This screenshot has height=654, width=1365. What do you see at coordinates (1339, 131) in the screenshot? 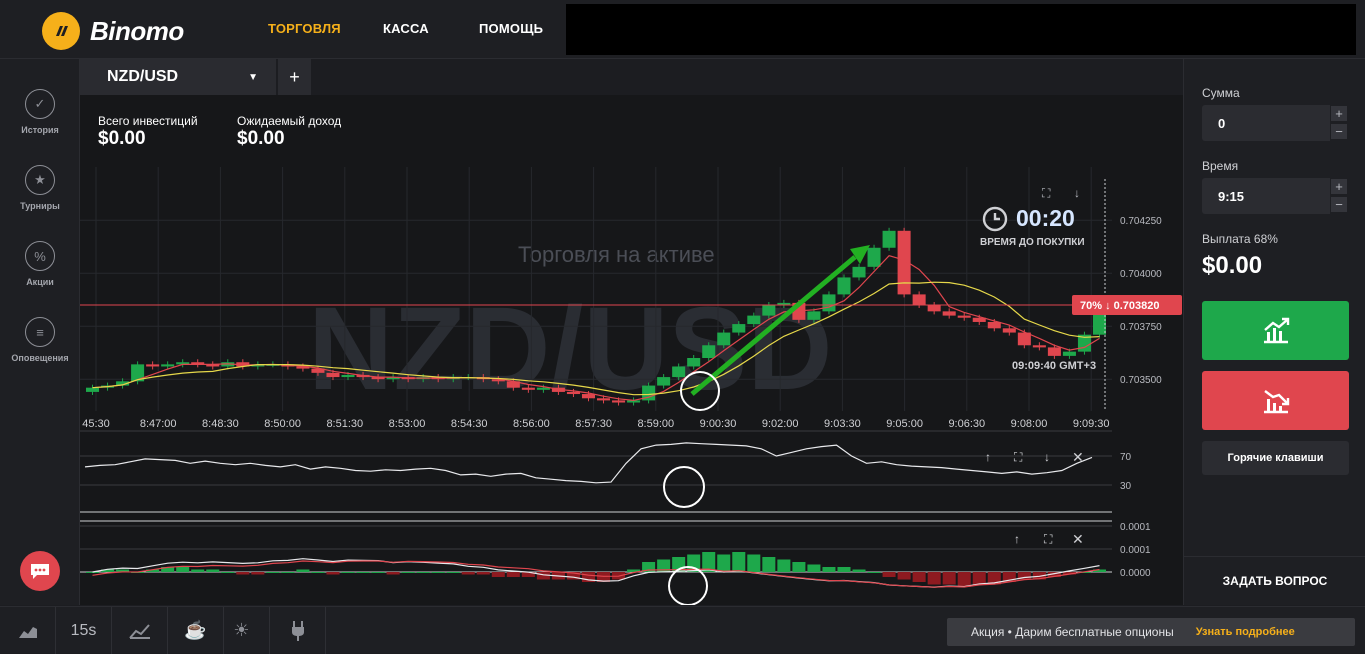
I see `amount-decrease-button: −` at bounding box center [1339, 131].